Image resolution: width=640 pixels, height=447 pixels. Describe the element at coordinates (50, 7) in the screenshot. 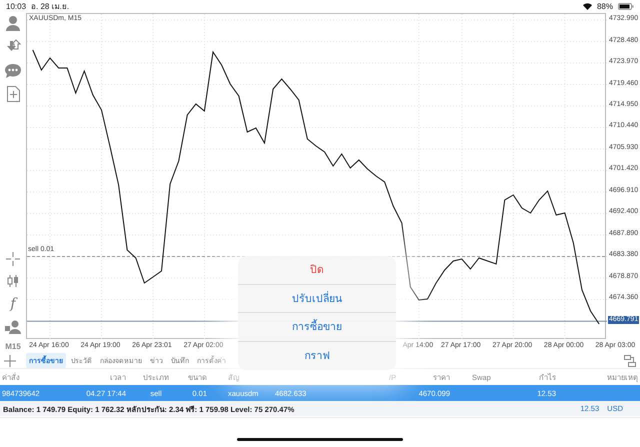

I see `date: อ. 28 เม.ย.` at that location.